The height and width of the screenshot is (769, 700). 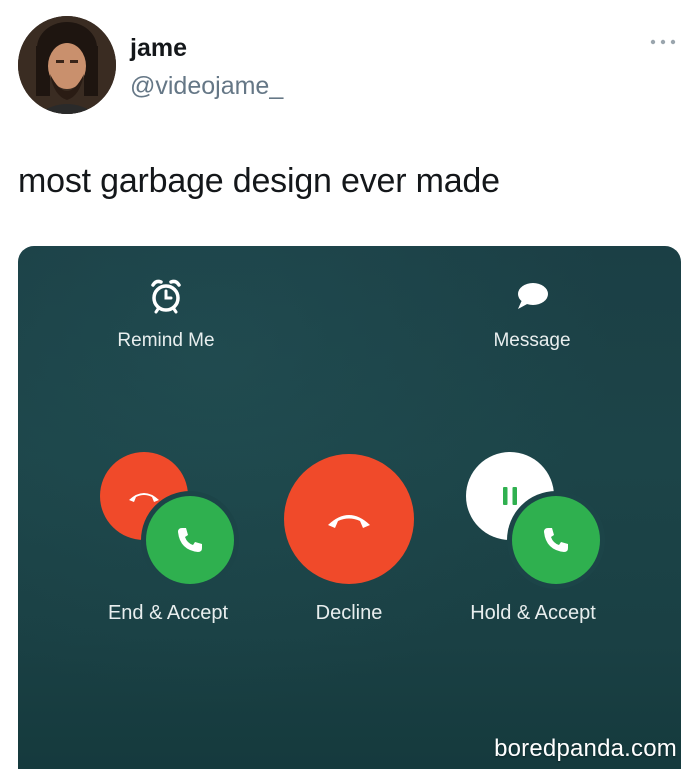 I want to click on end-and-accept-button, so click(x=190, y=540).